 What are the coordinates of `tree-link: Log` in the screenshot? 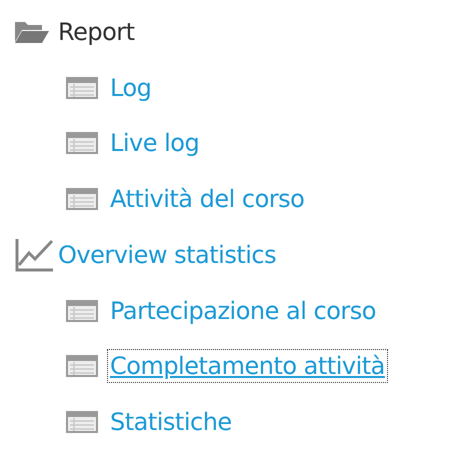 It's located at (131, 88).